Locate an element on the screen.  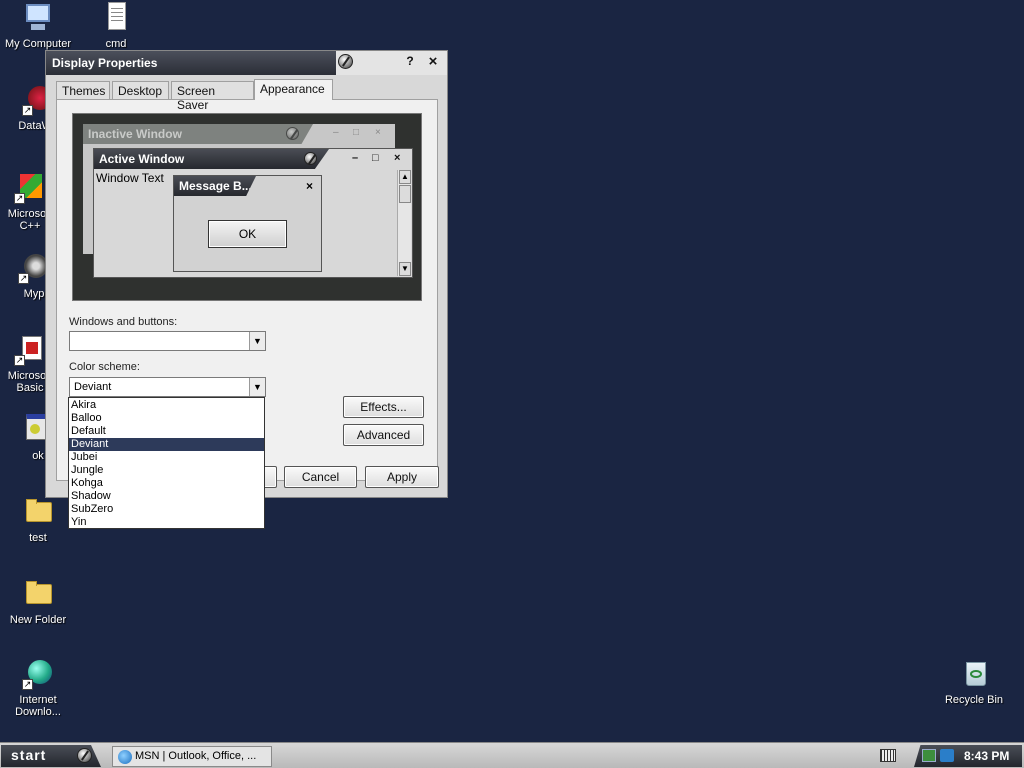
desktop-icon-cmd: cmd is located at coordinates (116, 26).